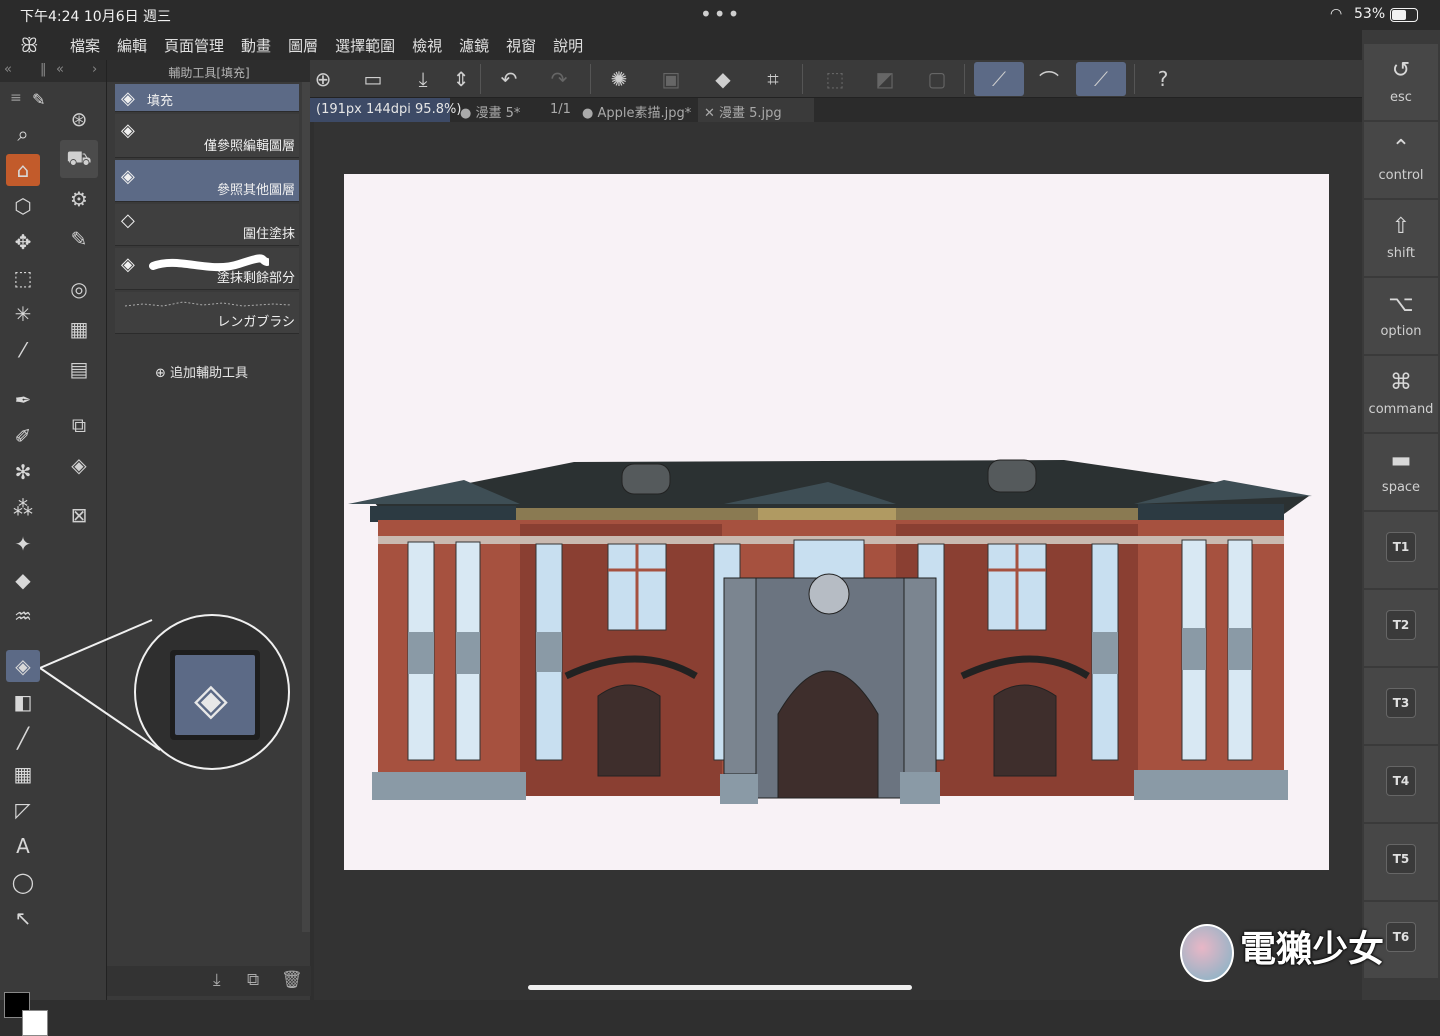 The image size is (1440, 1036). Describe the element at coordinates (8, 69) in the screenshot. I see `collapse-icon: «` at that location.